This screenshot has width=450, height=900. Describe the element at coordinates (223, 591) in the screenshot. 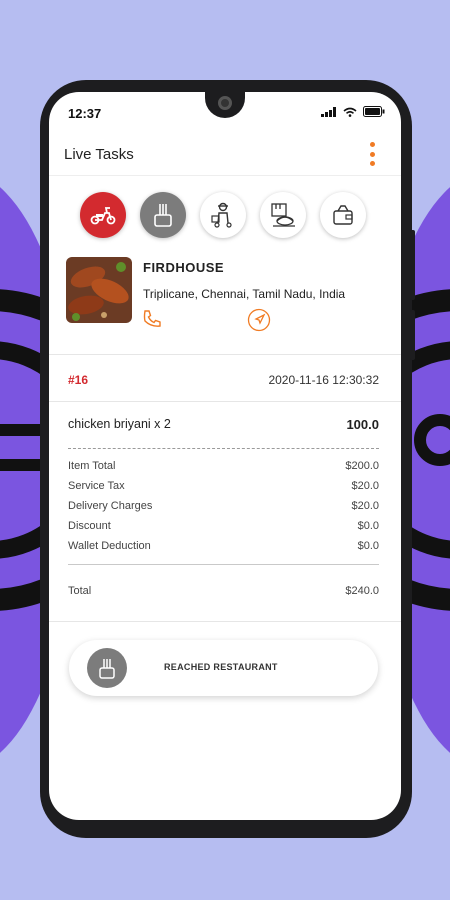

I see `bill-total-row: Total $240.0` at that location.